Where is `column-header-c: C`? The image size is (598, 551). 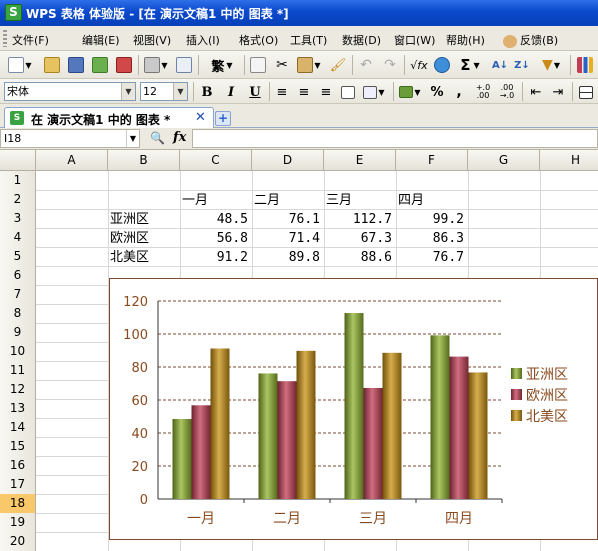
column-header-c: C is located at coordinates (216, 160).